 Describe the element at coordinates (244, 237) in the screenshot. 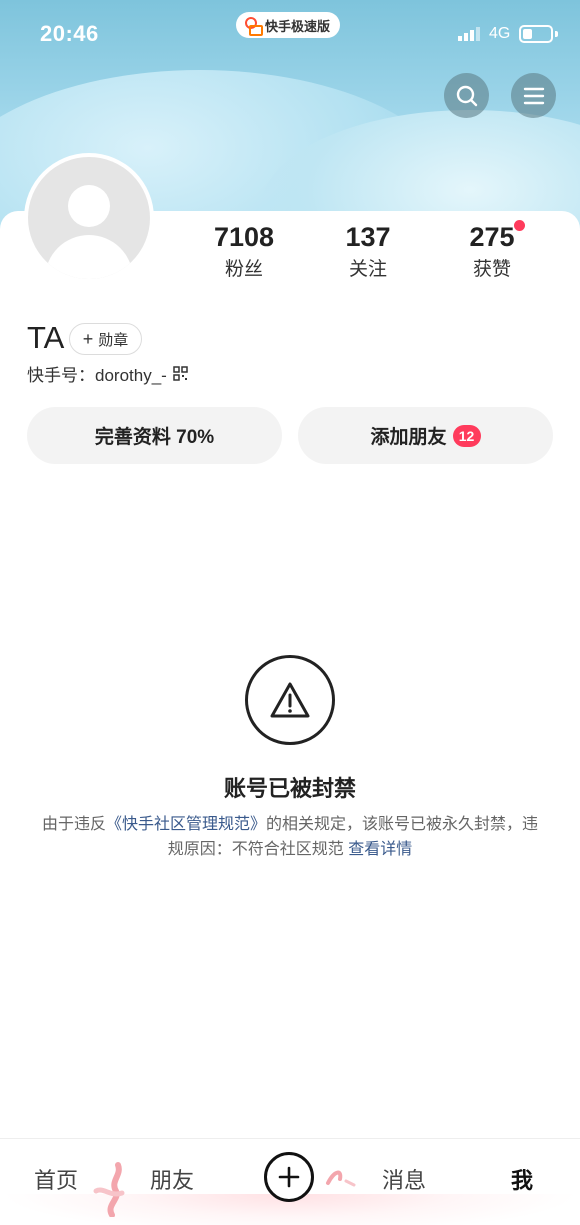

I see `stat-value: 7108` at that location.